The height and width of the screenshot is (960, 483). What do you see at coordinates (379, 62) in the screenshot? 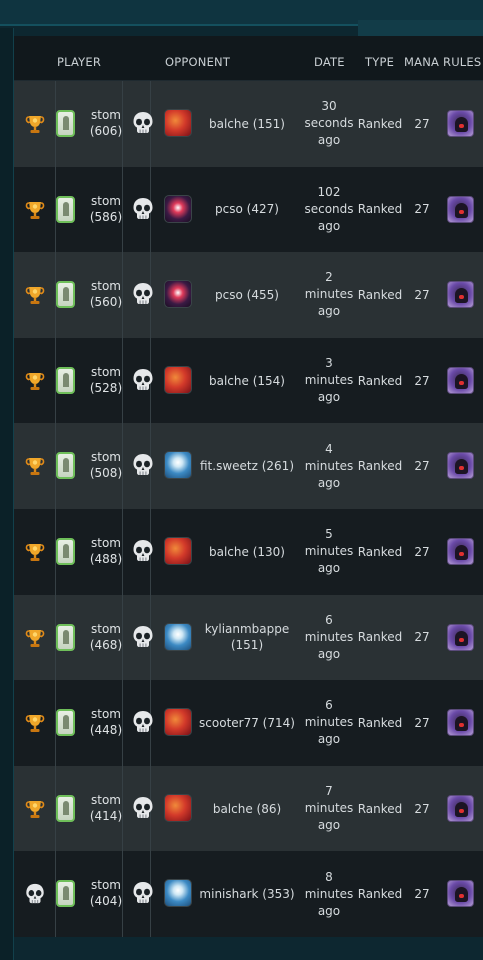
I see `header-type: TYPE` at bounding box center [379, 62].